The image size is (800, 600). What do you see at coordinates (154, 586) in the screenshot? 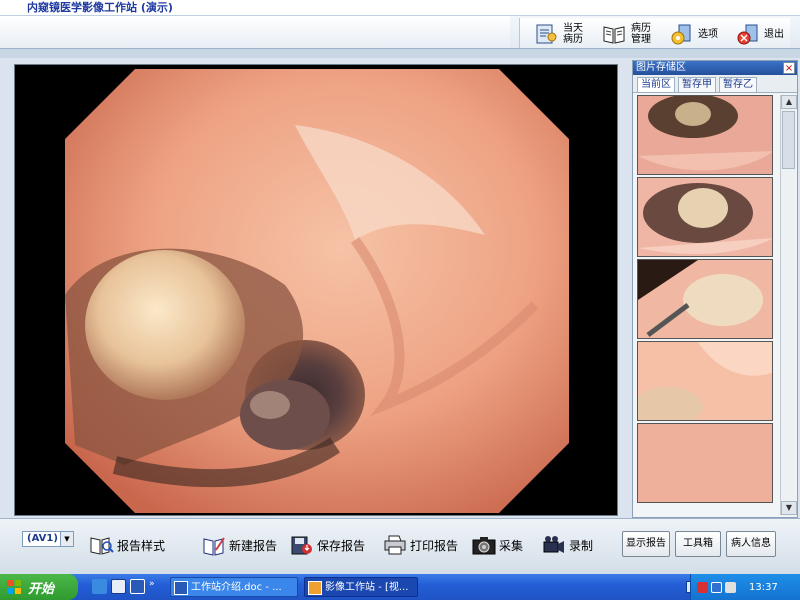
I see `more-icon: »` at bounding box center [154, 586].